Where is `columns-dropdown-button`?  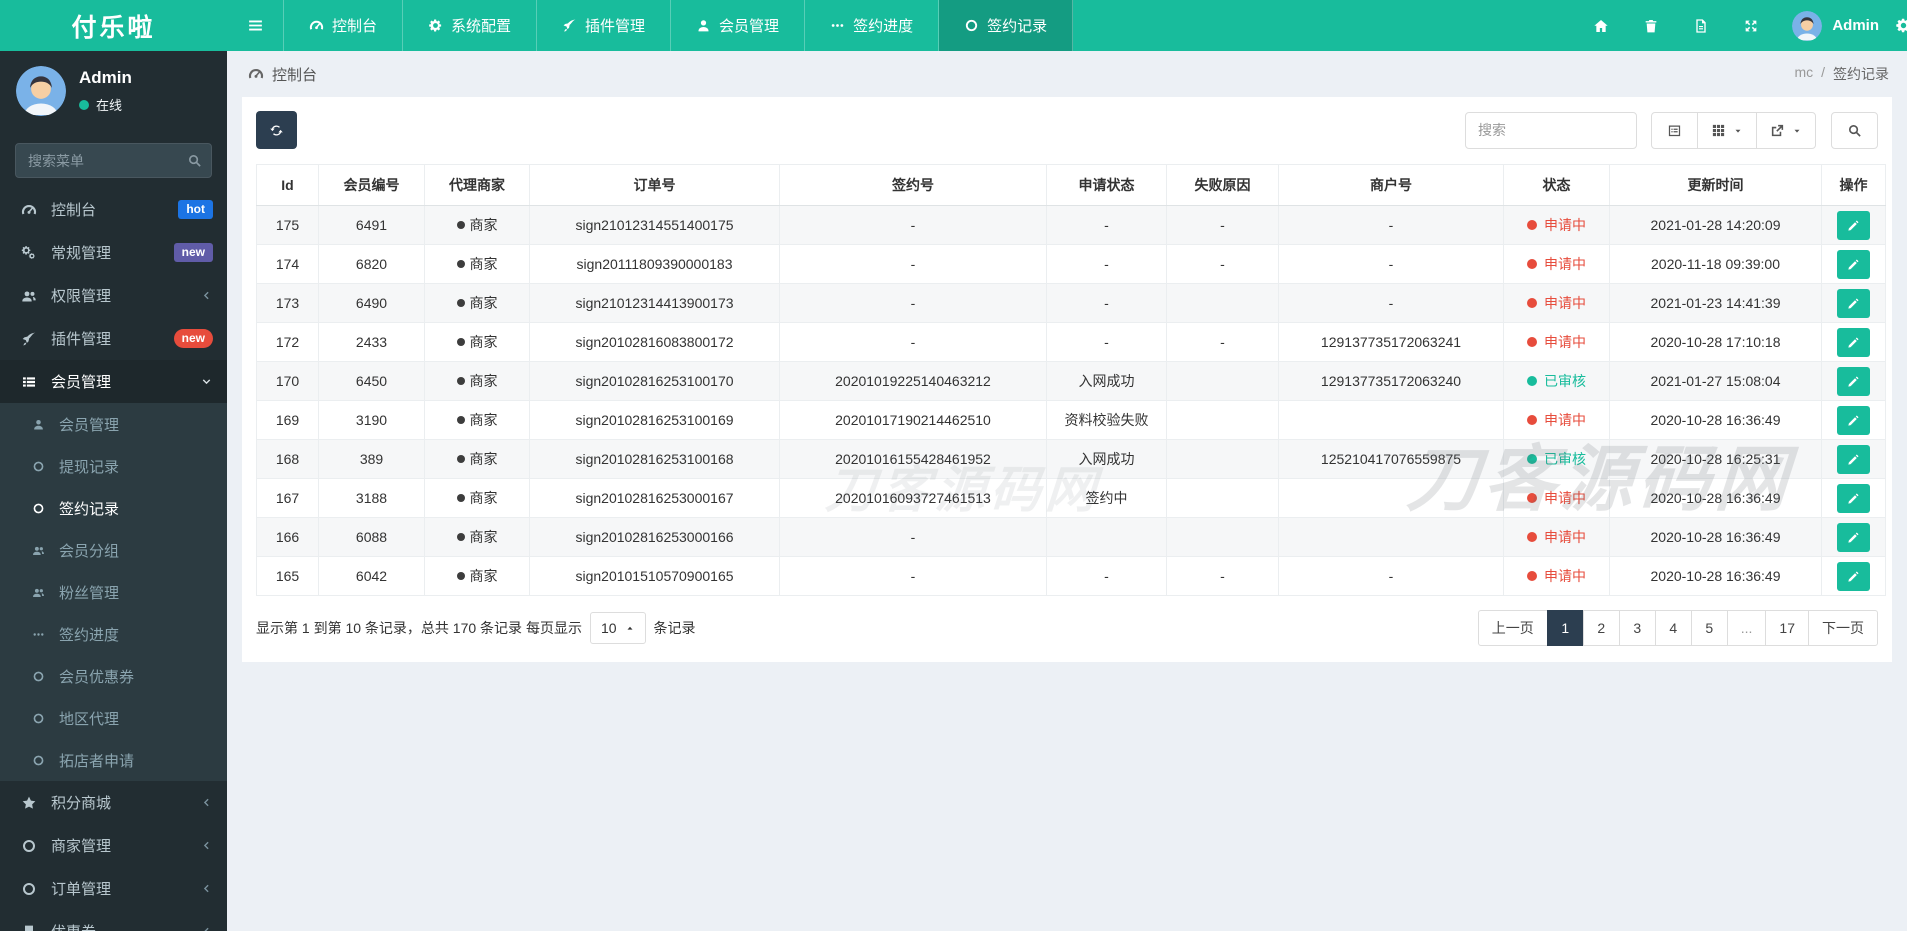
columns-dropdown-button is located at coordinates (1727, 130).